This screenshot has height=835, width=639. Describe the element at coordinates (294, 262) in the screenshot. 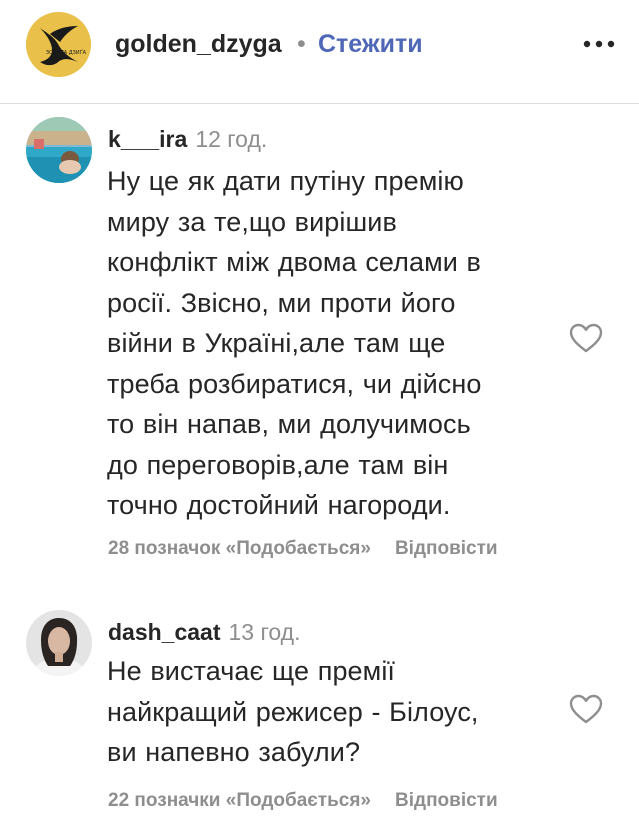

I see `comment-text-line: конфлікт між двома селами в` at that location.